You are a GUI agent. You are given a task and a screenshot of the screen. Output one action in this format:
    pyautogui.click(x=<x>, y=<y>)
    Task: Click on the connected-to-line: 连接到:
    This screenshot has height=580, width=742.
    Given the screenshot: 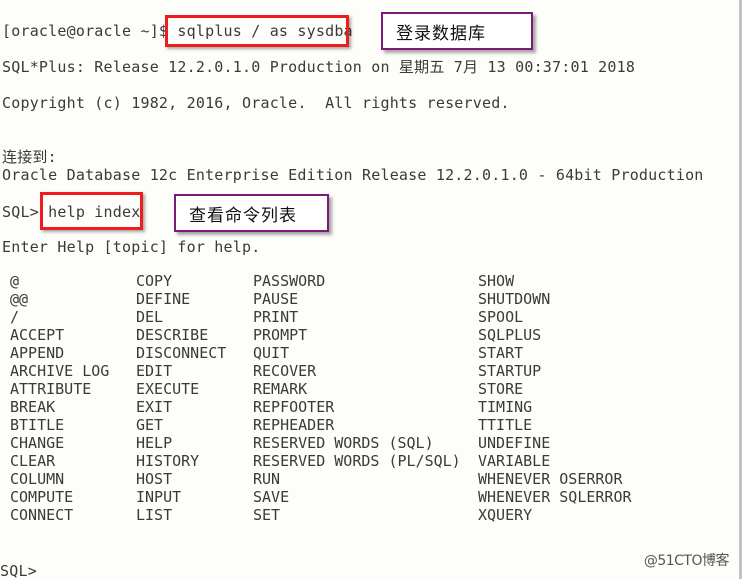 What is the action you would take?
    pyautogui.click(x=29, y=157)
    